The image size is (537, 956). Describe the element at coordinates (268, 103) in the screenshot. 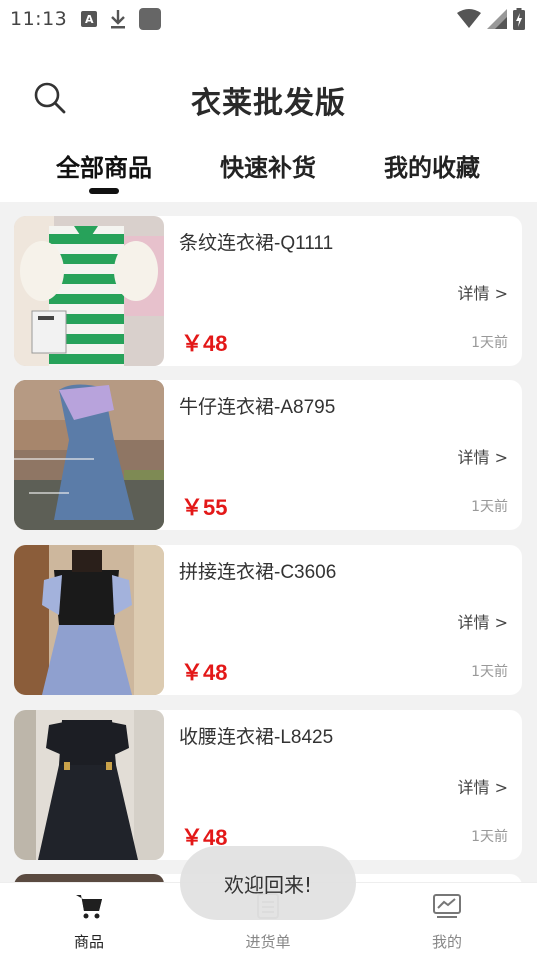

I see `page-title: 衣莱批发版` at that location.